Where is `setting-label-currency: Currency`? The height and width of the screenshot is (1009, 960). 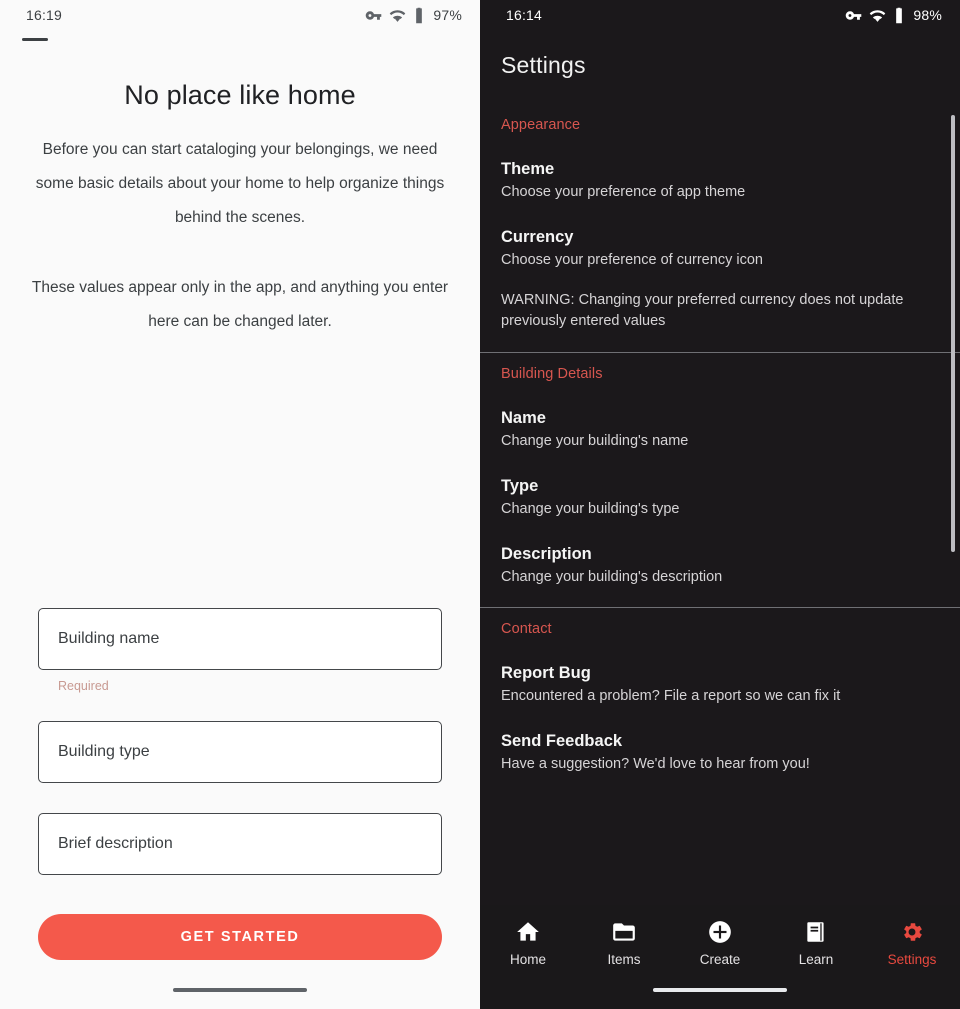 setting-label-currency: Currency is located at coordinates (537, 237).